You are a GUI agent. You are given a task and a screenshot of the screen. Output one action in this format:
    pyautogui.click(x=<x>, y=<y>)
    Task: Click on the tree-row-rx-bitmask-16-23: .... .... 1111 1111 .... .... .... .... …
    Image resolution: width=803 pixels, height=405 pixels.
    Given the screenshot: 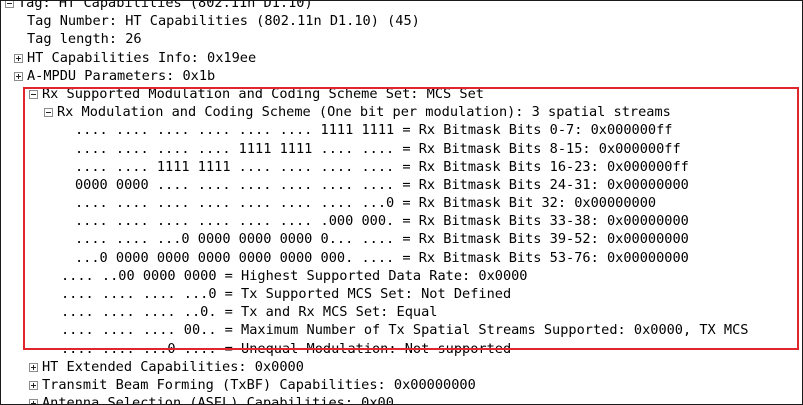 What is the action you would take?
    pyautogui.click(x=401, y=167)
    